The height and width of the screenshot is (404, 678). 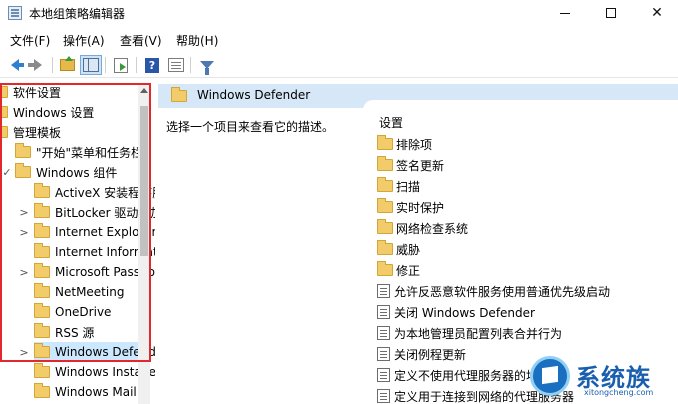 What do you see at coordinates (391, 122) in the screenshot?
I see `column-header-settings: 设置` at bounding box center [391, 122].